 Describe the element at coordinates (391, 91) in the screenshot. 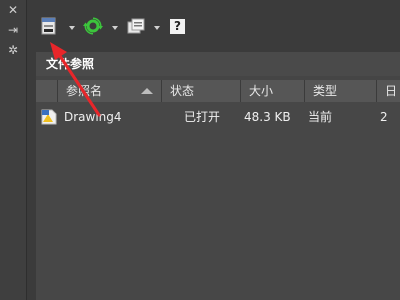

I see `column-header-date-label: 日` at that location.